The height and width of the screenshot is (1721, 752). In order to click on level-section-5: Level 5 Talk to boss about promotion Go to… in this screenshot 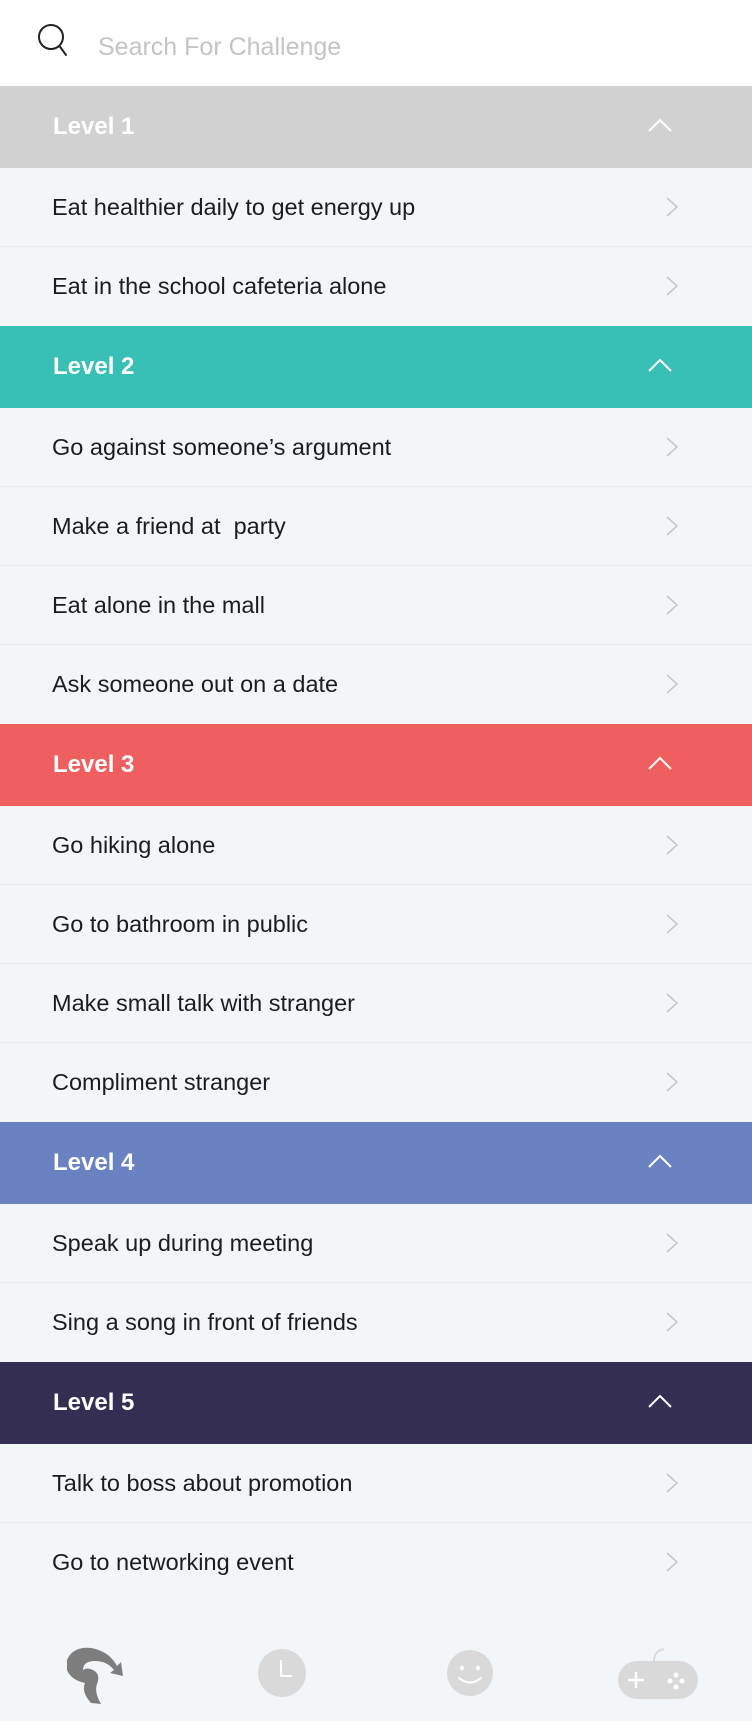, I will do `click(376, 1482)`.